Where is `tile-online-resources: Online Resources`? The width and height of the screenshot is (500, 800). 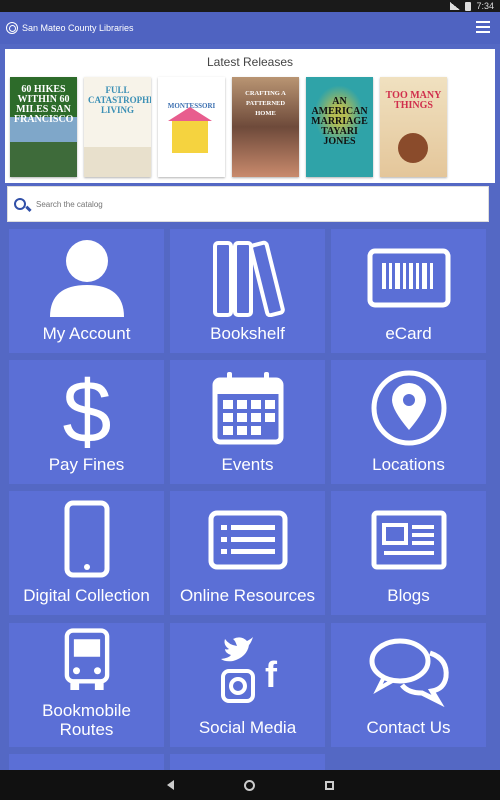
tile-online-resources: Online Resources is located at coordinates (247, 553).